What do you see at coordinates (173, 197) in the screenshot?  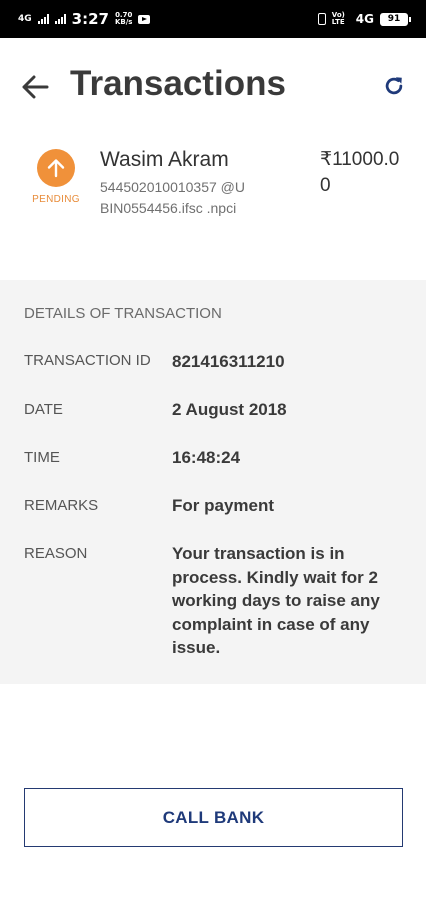 I see `payee-account: 544502010010357 @UBIN0554456.ifsc .npci` at bounding box center [173, 197].